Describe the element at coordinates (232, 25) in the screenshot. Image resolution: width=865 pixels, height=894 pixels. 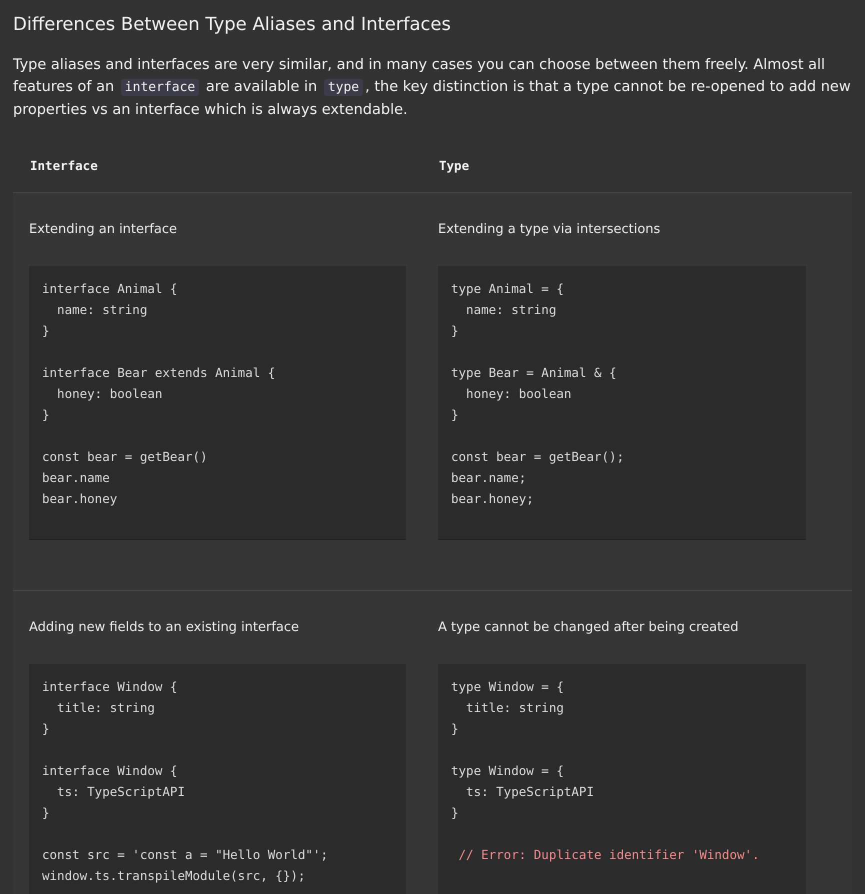
I see `section-heading: Differences Between Type Aliases and Interfaces` at that location.